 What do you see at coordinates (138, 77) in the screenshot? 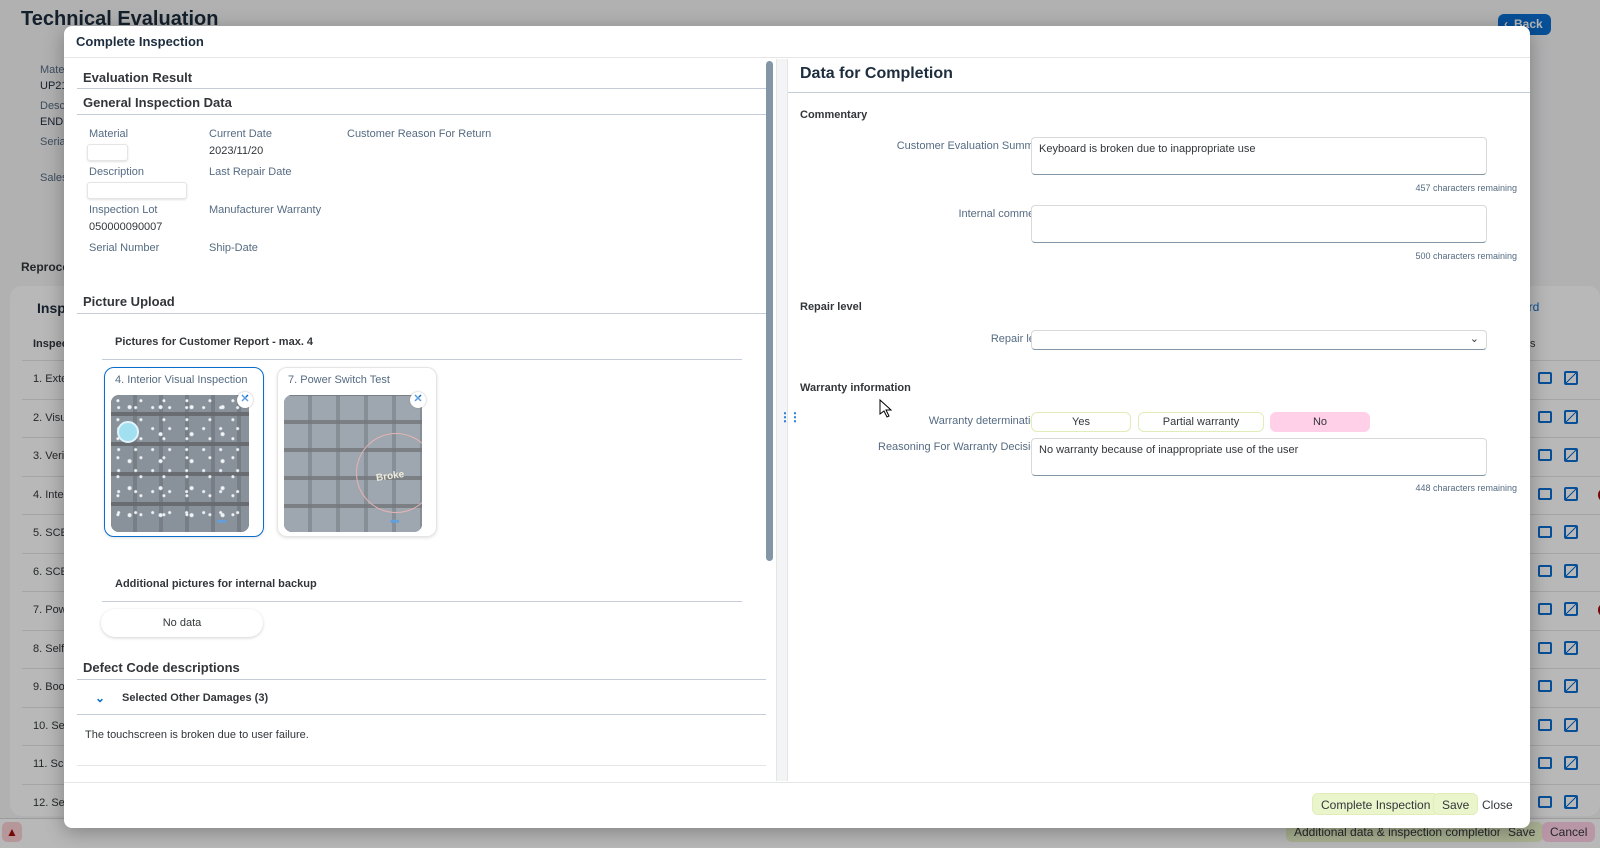
I see `evaluation-result-title: Evaluation Result` at bounding box center [138, 77].